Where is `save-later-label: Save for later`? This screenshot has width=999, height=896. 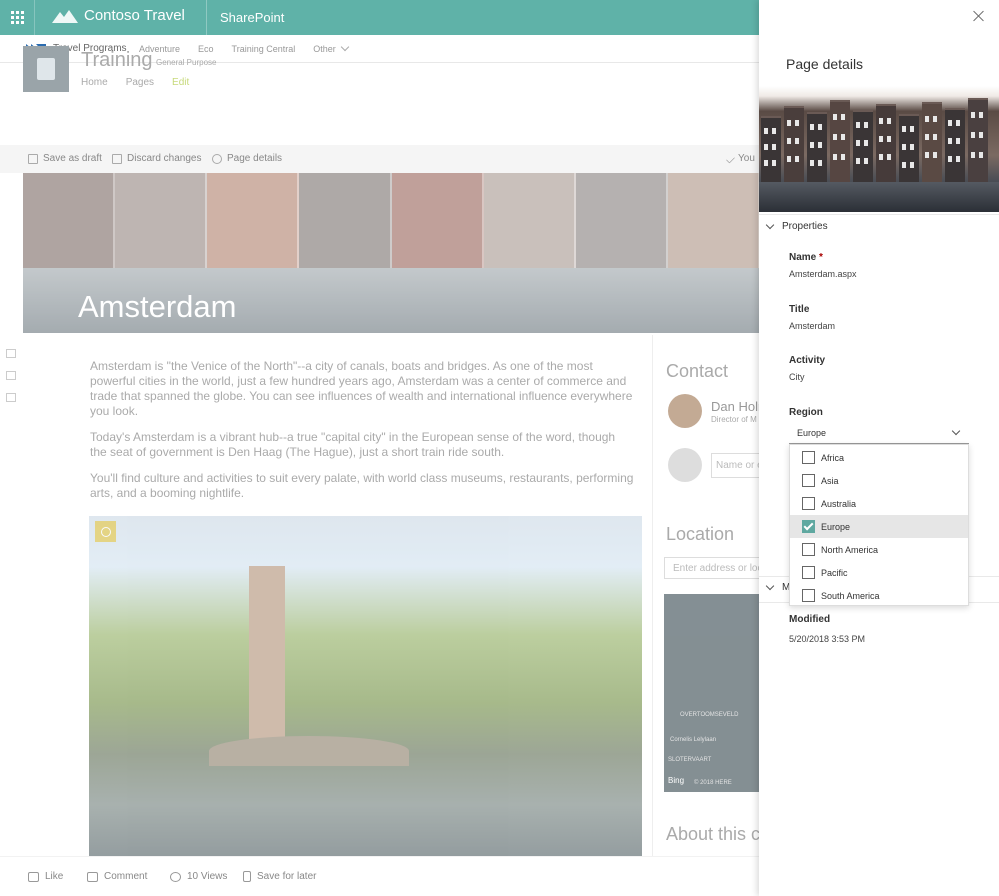 save-later-label: Save for later is located at coordinates (287, 876).